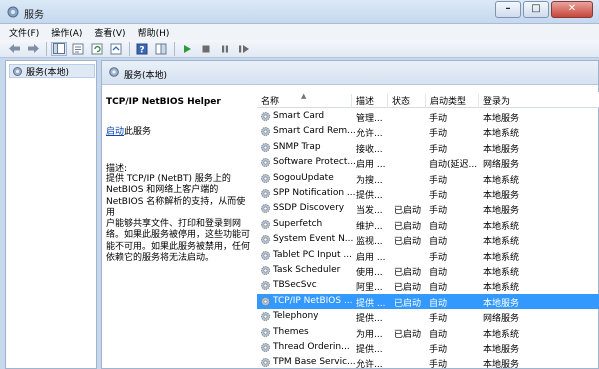 This screenshot has width=599, height=369. What do you see at coordinates (350, 73) in the screenshot?
I see `pane-header: 服务(本地)` at bounding box center [350, 73].